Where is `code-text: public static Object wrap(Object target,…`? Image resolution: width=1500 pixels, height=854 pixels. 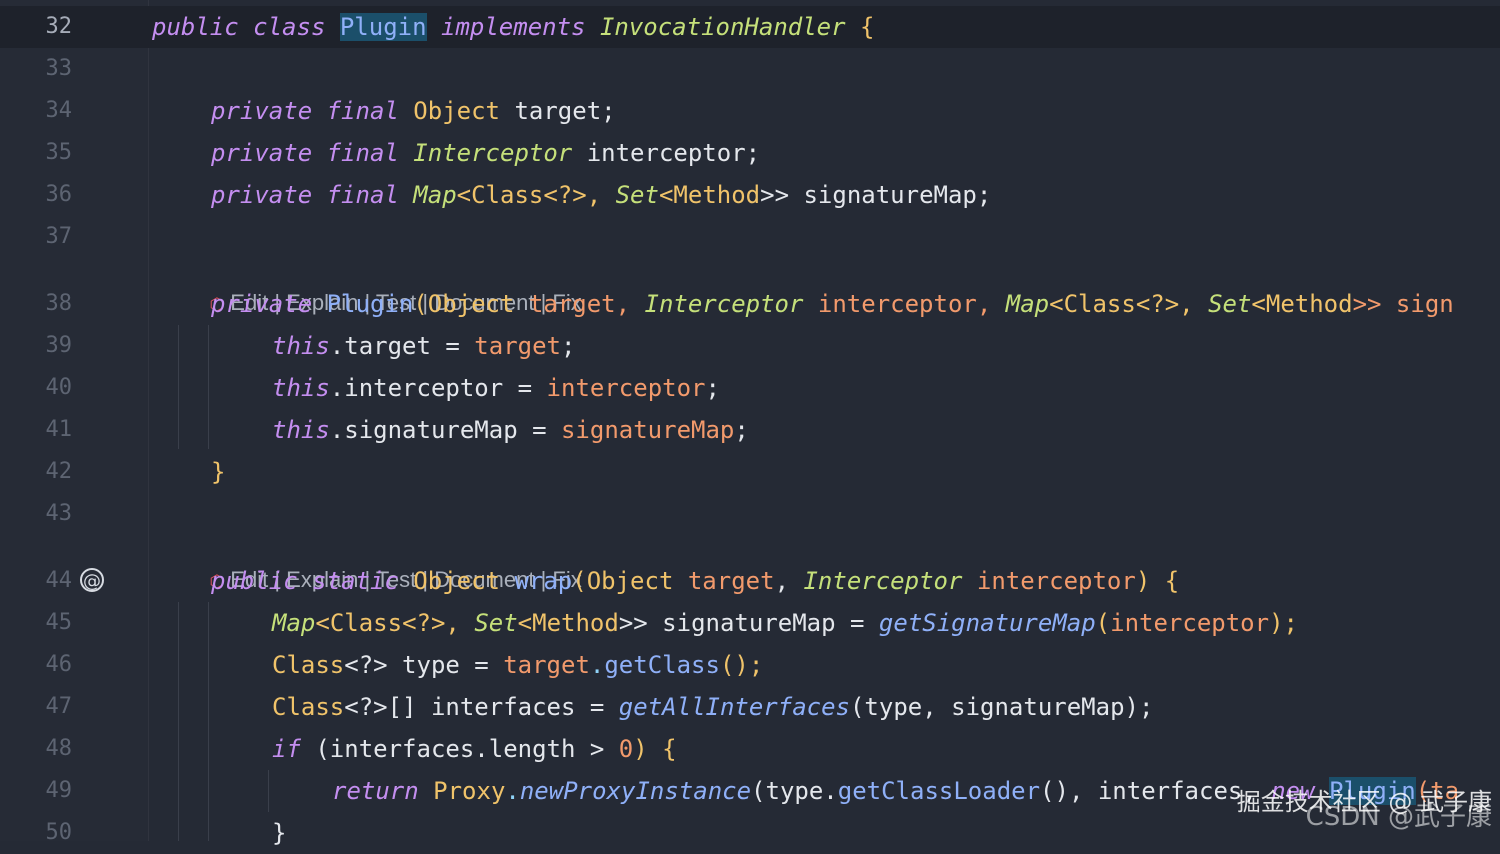
code-text: public static Object wrap(Object target,… is located at coordinates (695, 581).